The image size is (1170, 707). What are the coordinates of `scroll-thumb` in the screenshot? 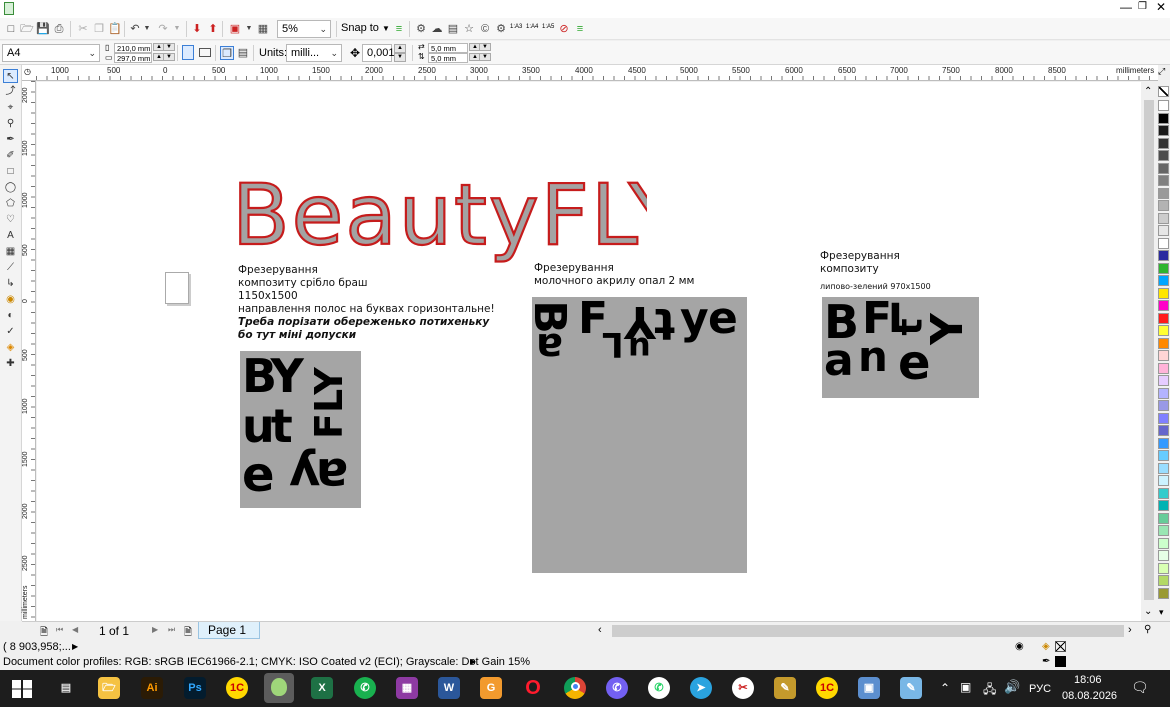 It's located at (1149, 350).